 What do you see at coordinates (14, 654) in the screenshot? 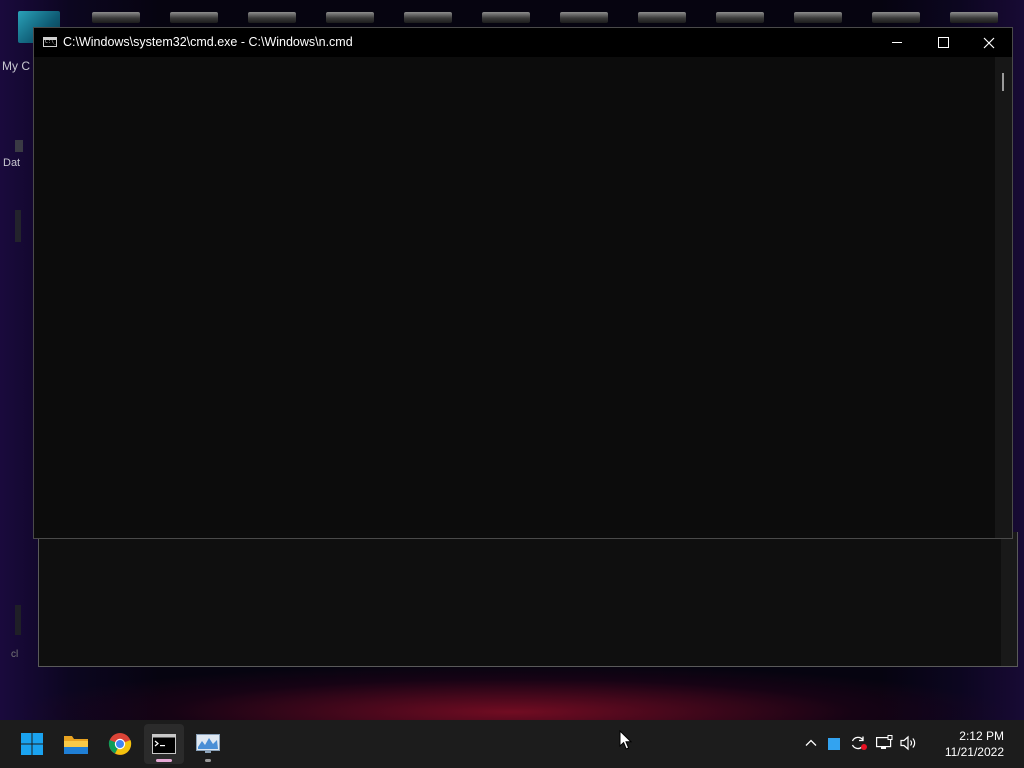
I see `desktop-icon-label: cl` at bounding box center [14, 654].